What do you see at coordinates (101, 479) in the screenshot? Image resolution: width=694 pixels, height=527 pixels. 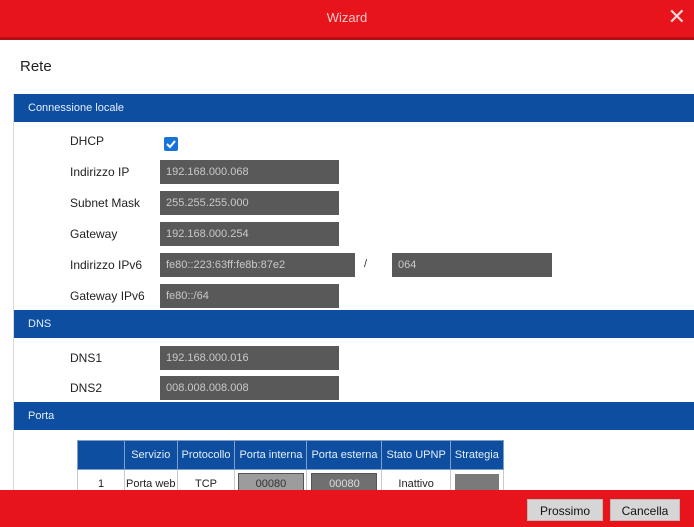 I see `row-index: 1` at bounding box center [101, 479].